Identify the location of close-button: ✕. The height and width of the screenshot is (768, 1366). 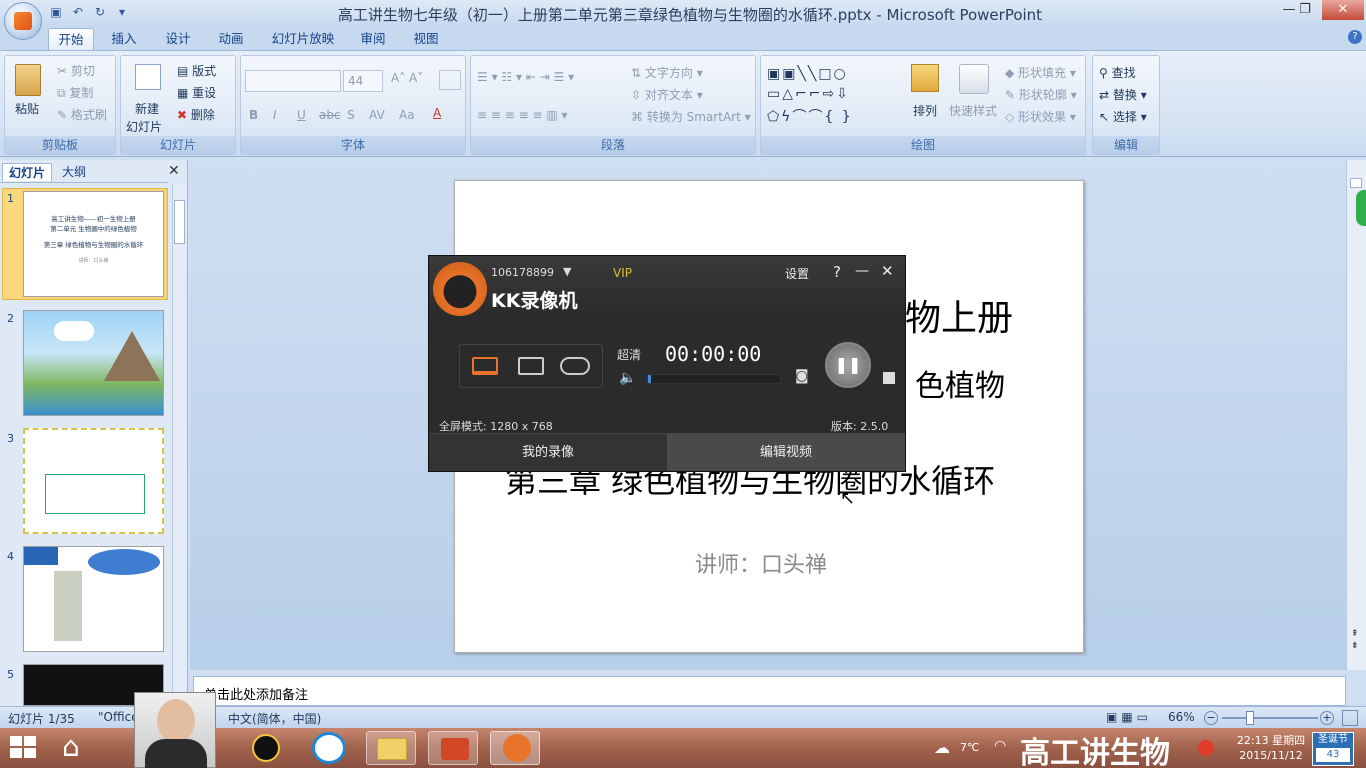
(1343, 10).